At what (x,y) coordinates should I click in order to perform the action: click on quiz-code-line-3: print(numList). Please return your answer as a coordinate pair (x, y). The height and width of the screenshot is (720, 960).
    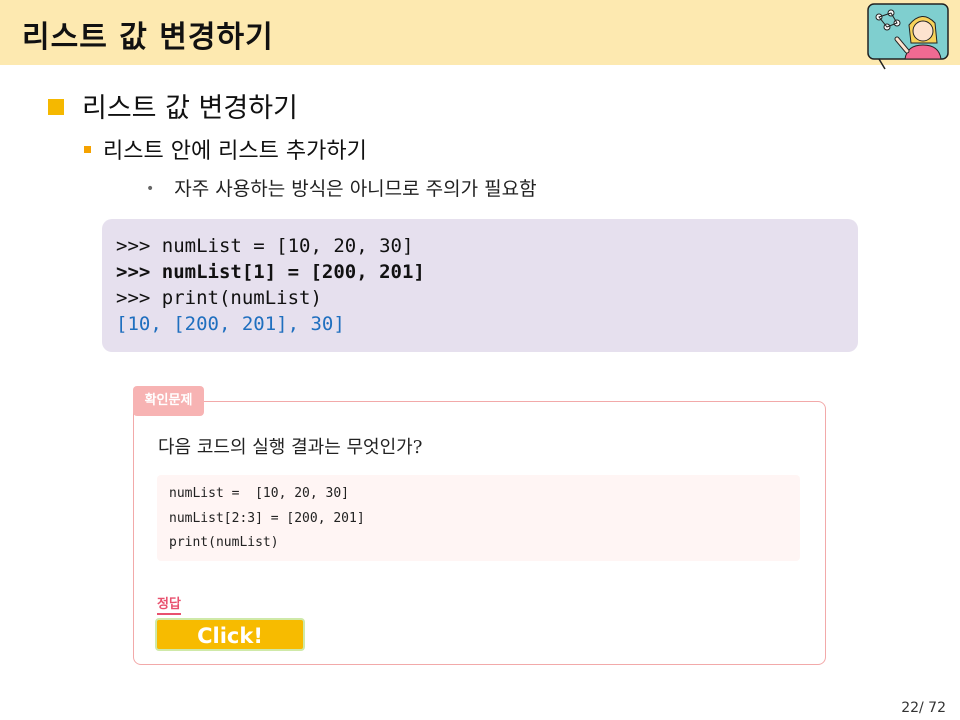
    Looking at the image, I should click on (224, 542).